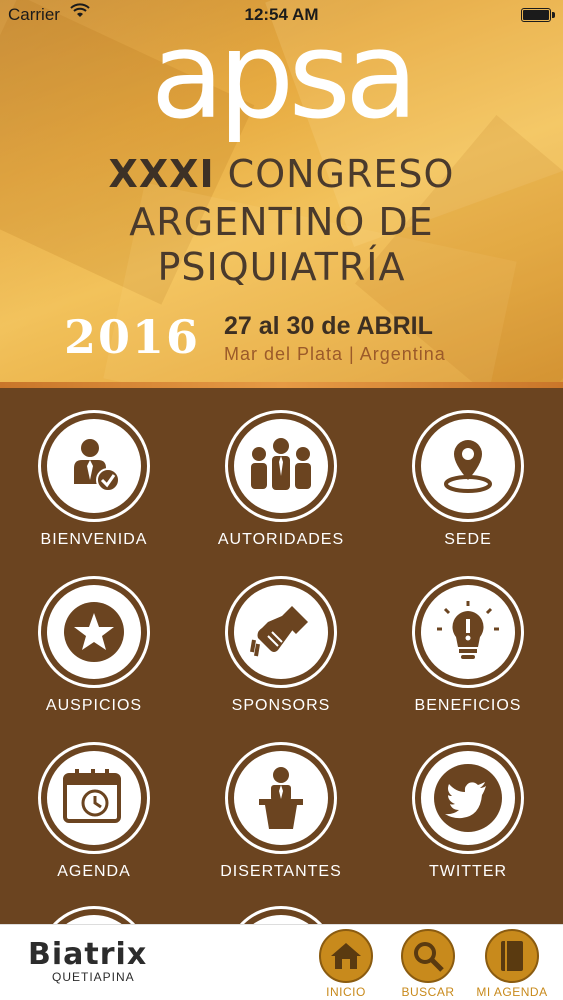 The width and height of the screenshot is (563, 1000). Describe the element at coordinates (335, 354) in the screenshot. I see `congress-place: Mar del Plata | Argentina` at that location.